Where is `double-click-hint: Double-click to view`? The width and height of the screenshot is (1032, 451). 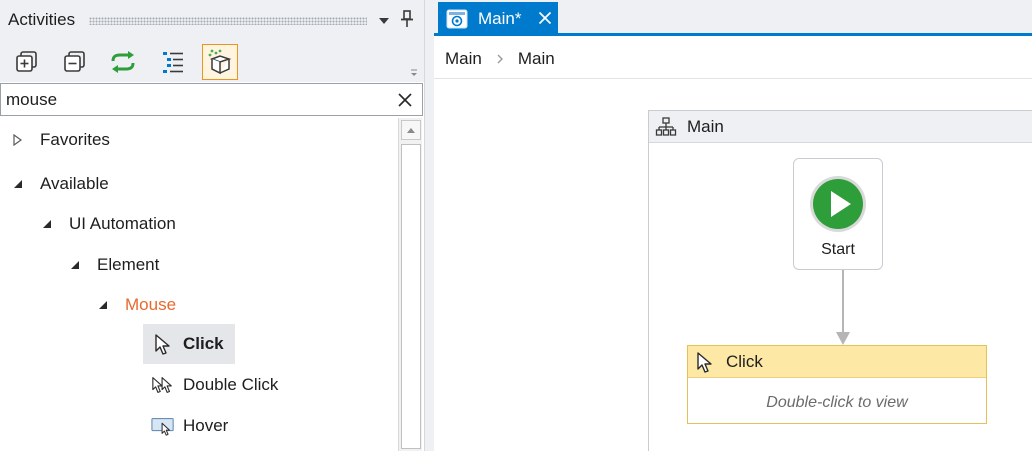
double-click-hint: Double-click to view is located at coordinates (837, 402).